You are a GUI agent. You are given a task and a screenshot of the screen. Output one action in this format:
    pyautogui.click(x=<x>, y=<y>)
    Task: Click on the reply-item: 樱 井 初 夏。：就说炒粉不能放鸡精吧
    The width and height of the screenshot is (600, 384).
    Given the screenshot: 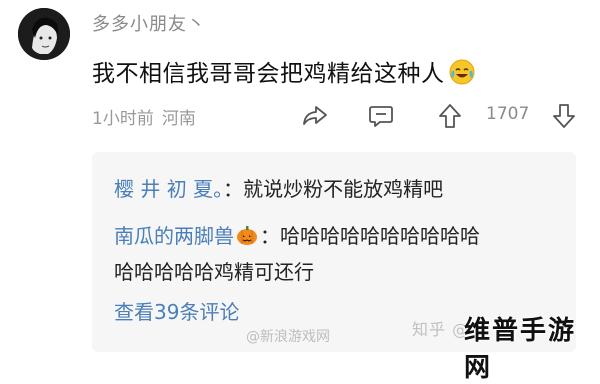 What is the action you would take?
    pyautogui.click(x=278, y=187)
    